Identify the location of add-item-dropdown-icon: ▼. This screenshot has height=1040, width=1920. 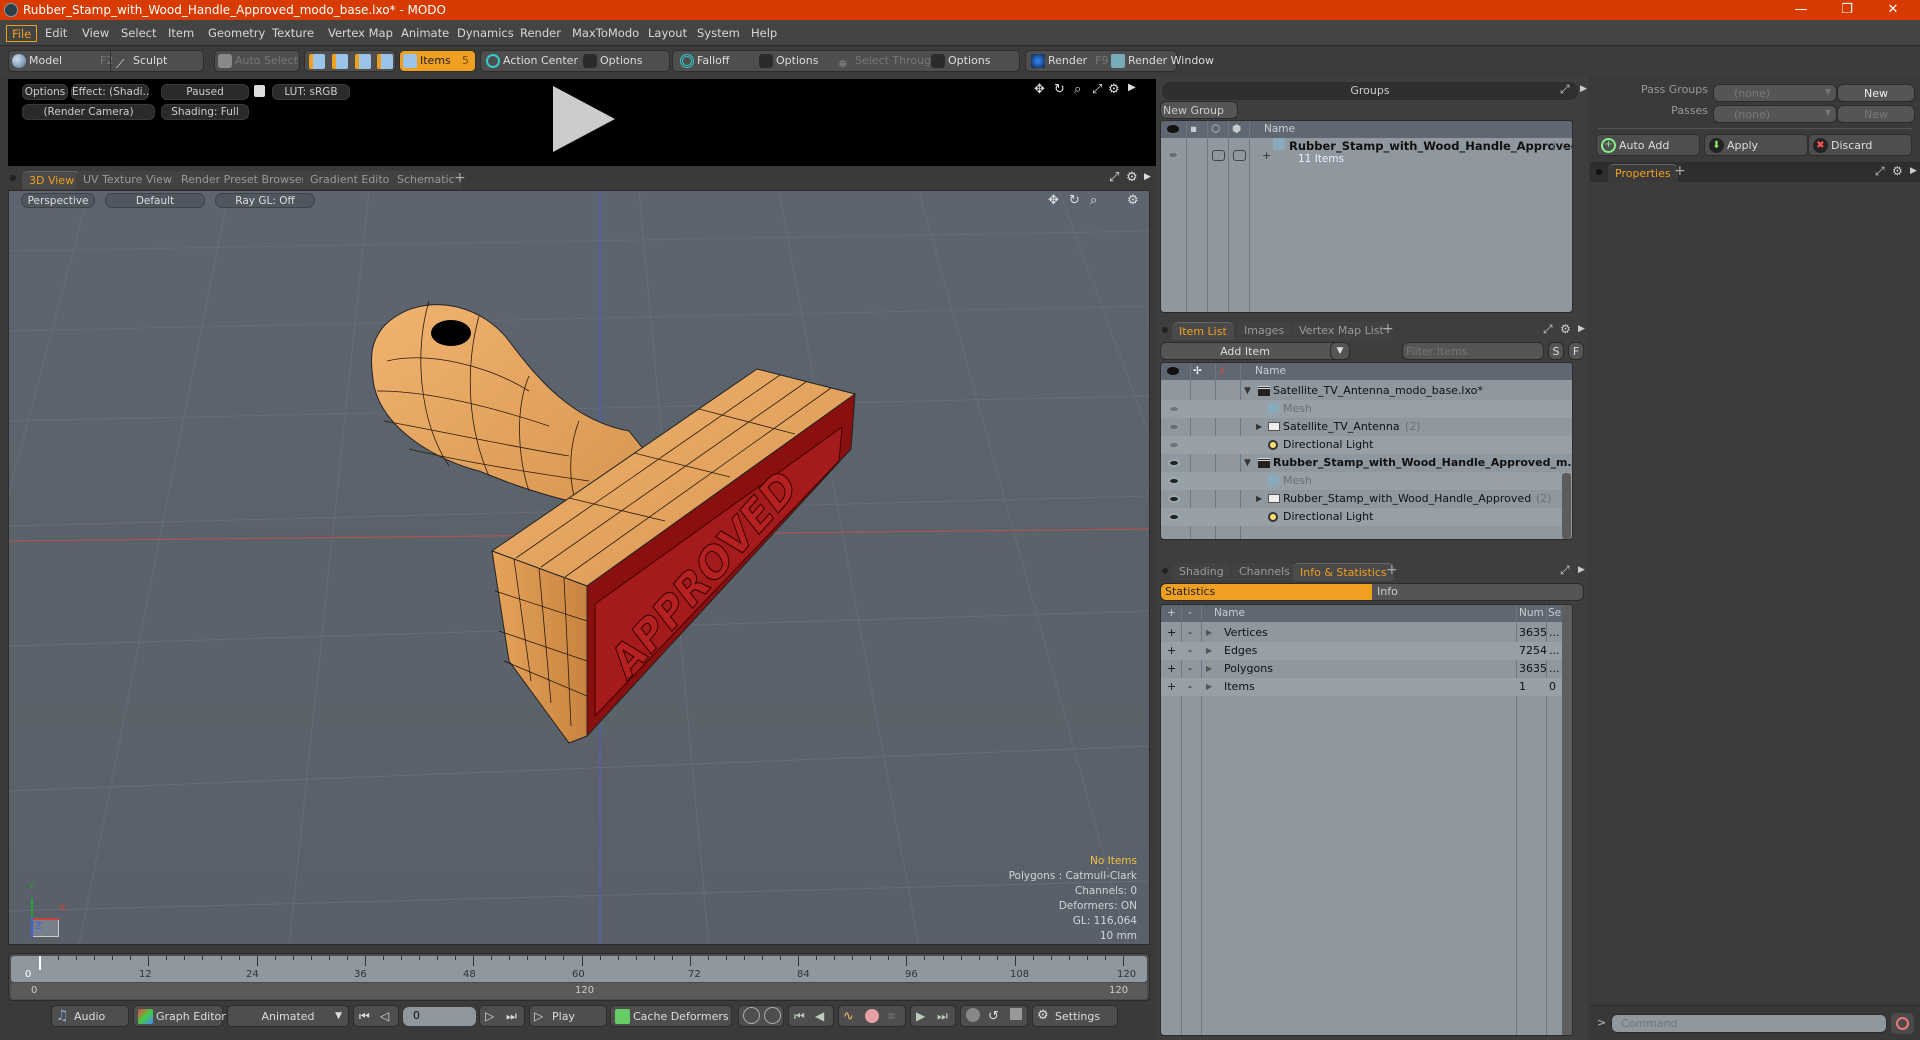
(1340, 351).